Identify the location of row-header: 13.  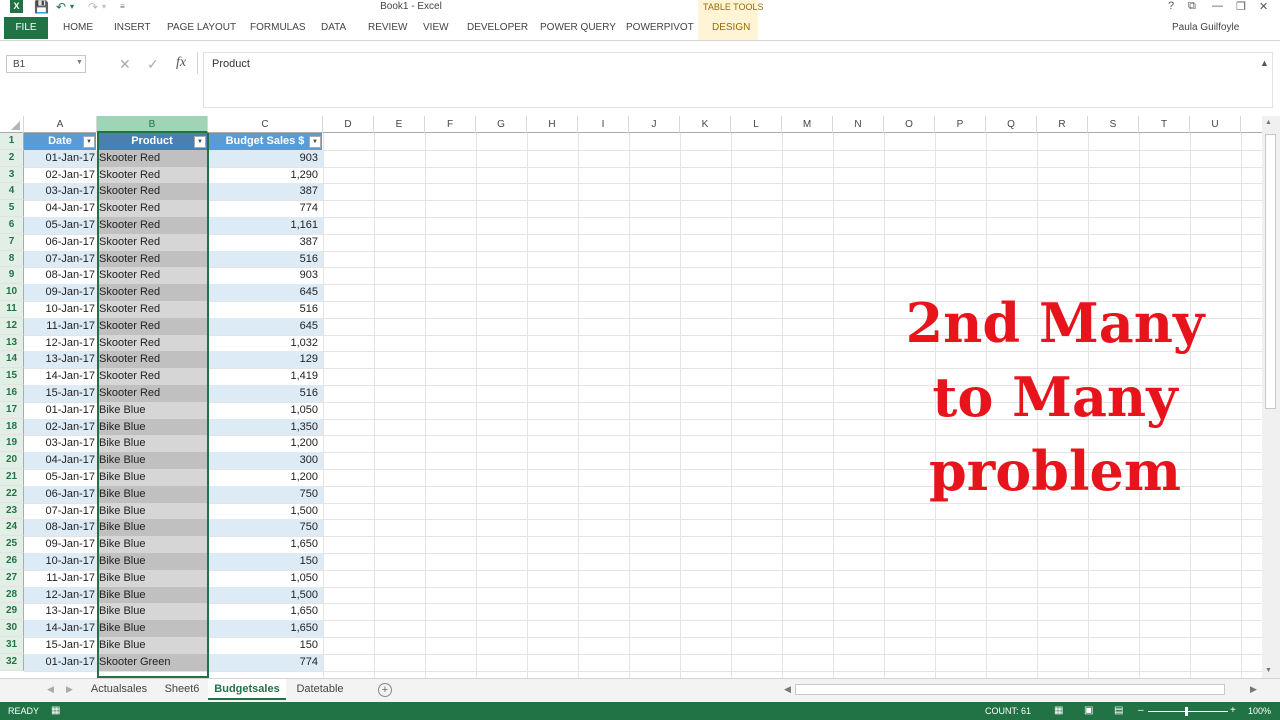
(12, 343).